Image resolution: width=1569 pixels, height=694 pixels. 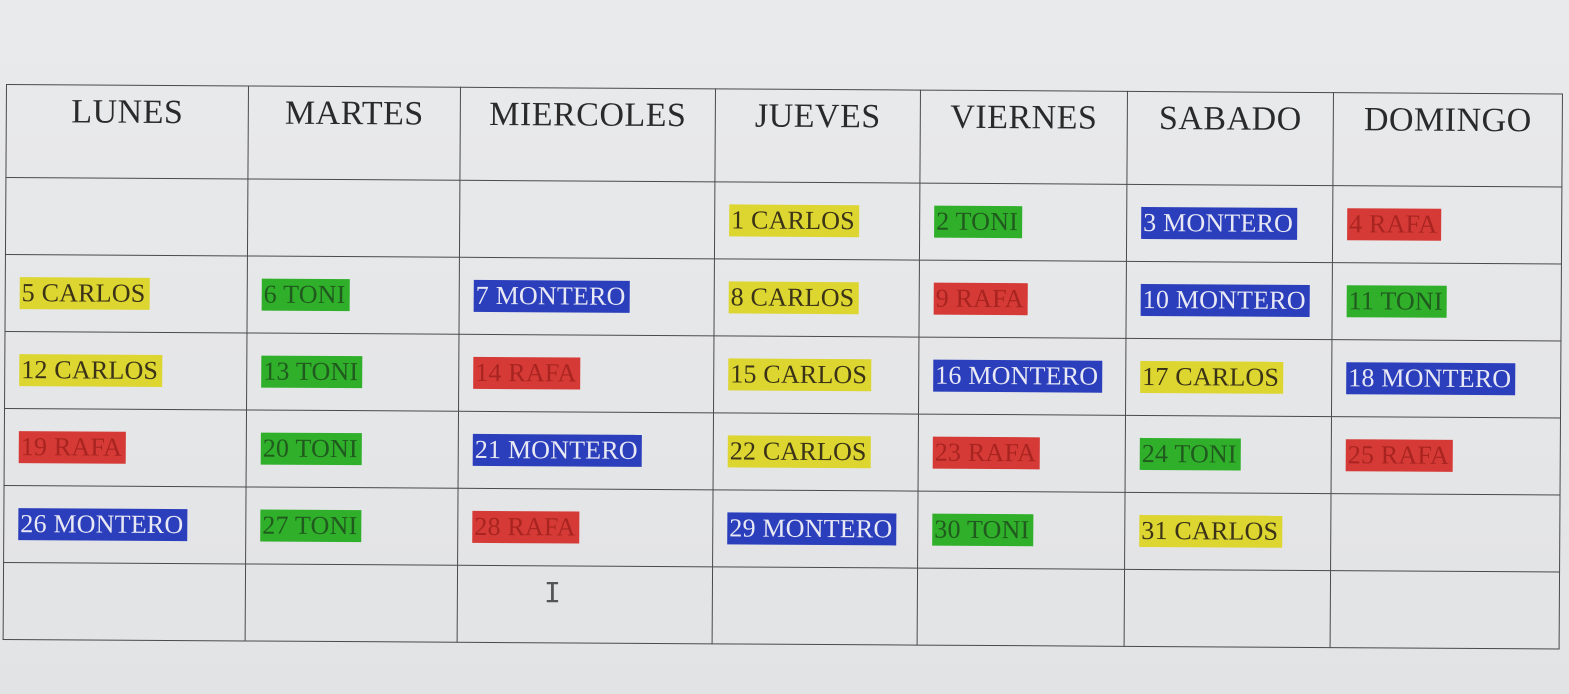 What do you see at coordinates (1230, 138) in the screenshot?
I see `day-header-sabado: SABADO` at bounding box center [1230, 138].